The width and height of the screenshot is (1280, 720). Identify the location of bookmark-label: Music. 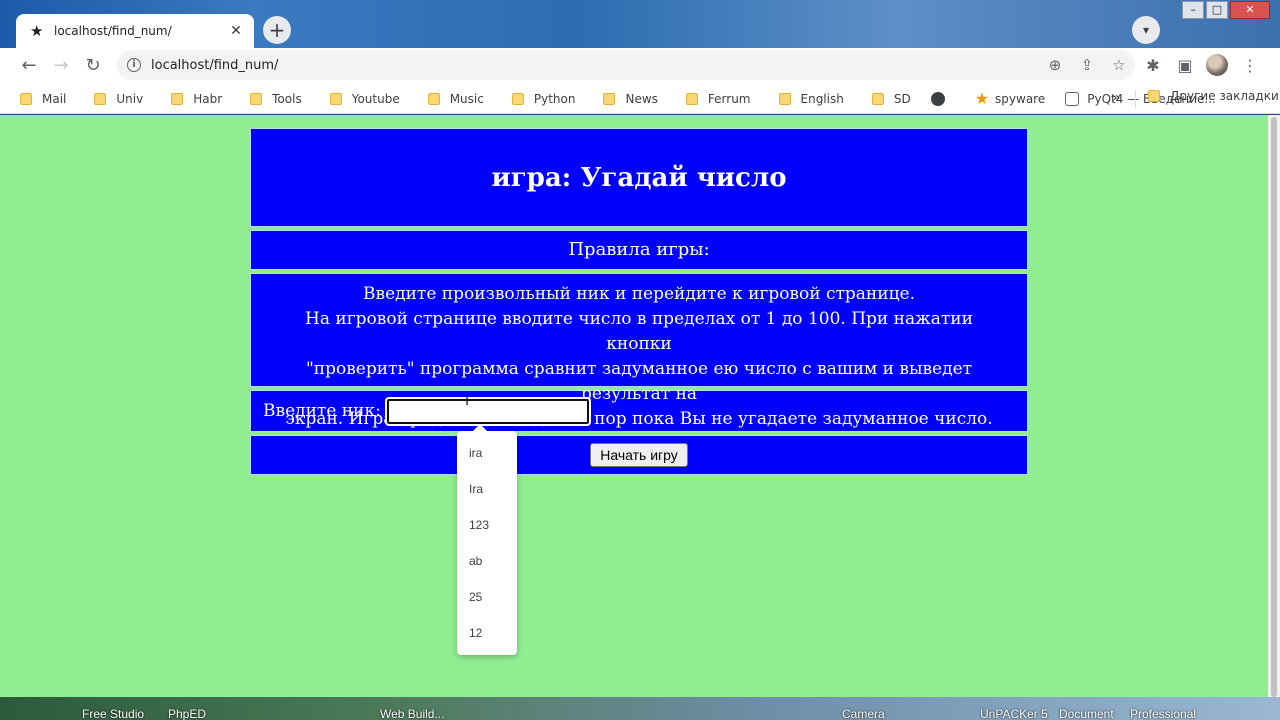
(466, 98).